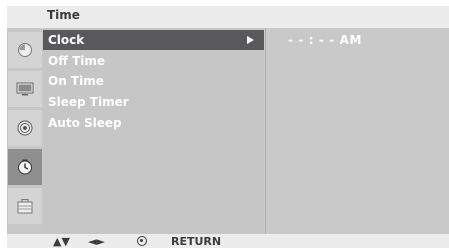 The image size is (449, 248). Describe the element at coordinates (153, 123) in the screenshot. I see `menu-item-auto-sleep: Auto Sleep` at that location.